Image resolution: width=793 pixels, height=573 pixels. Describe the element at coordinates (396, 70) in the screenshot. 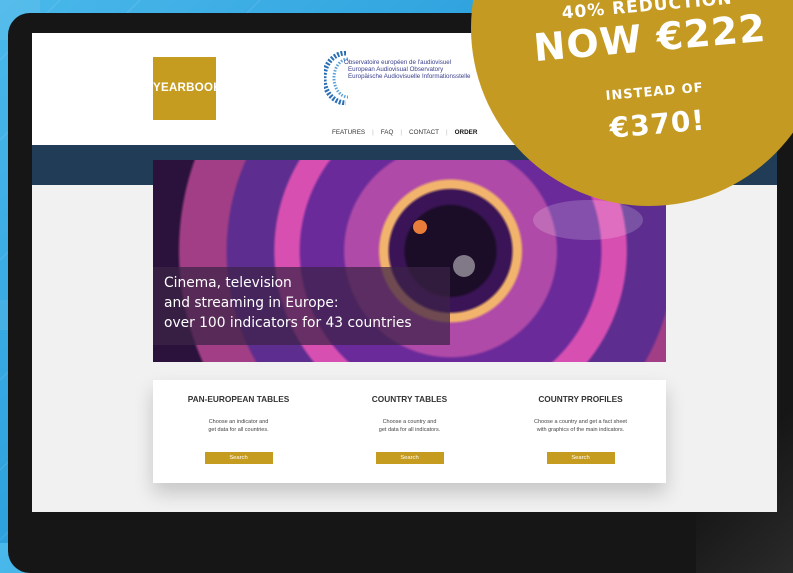

I see `observatory-name-en: European Audiovisual Observatory` at that location.